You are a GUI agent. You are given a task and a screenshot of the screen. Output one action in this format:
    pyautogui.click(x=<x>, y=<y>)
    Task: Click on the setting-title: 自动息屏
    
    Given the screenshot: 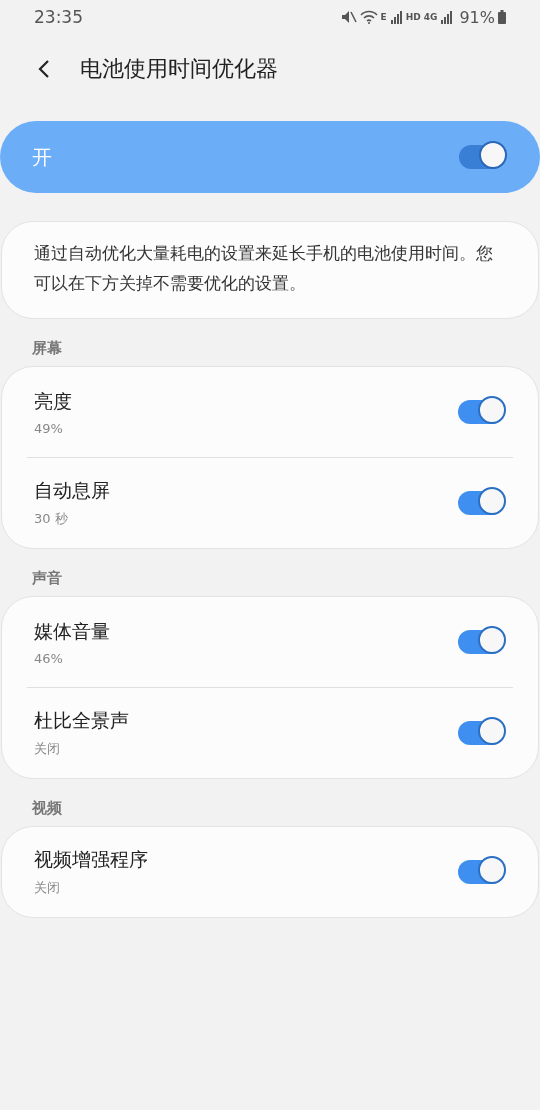 What is the action you would take?
    pyautogui.click(x=72, y=490)
    